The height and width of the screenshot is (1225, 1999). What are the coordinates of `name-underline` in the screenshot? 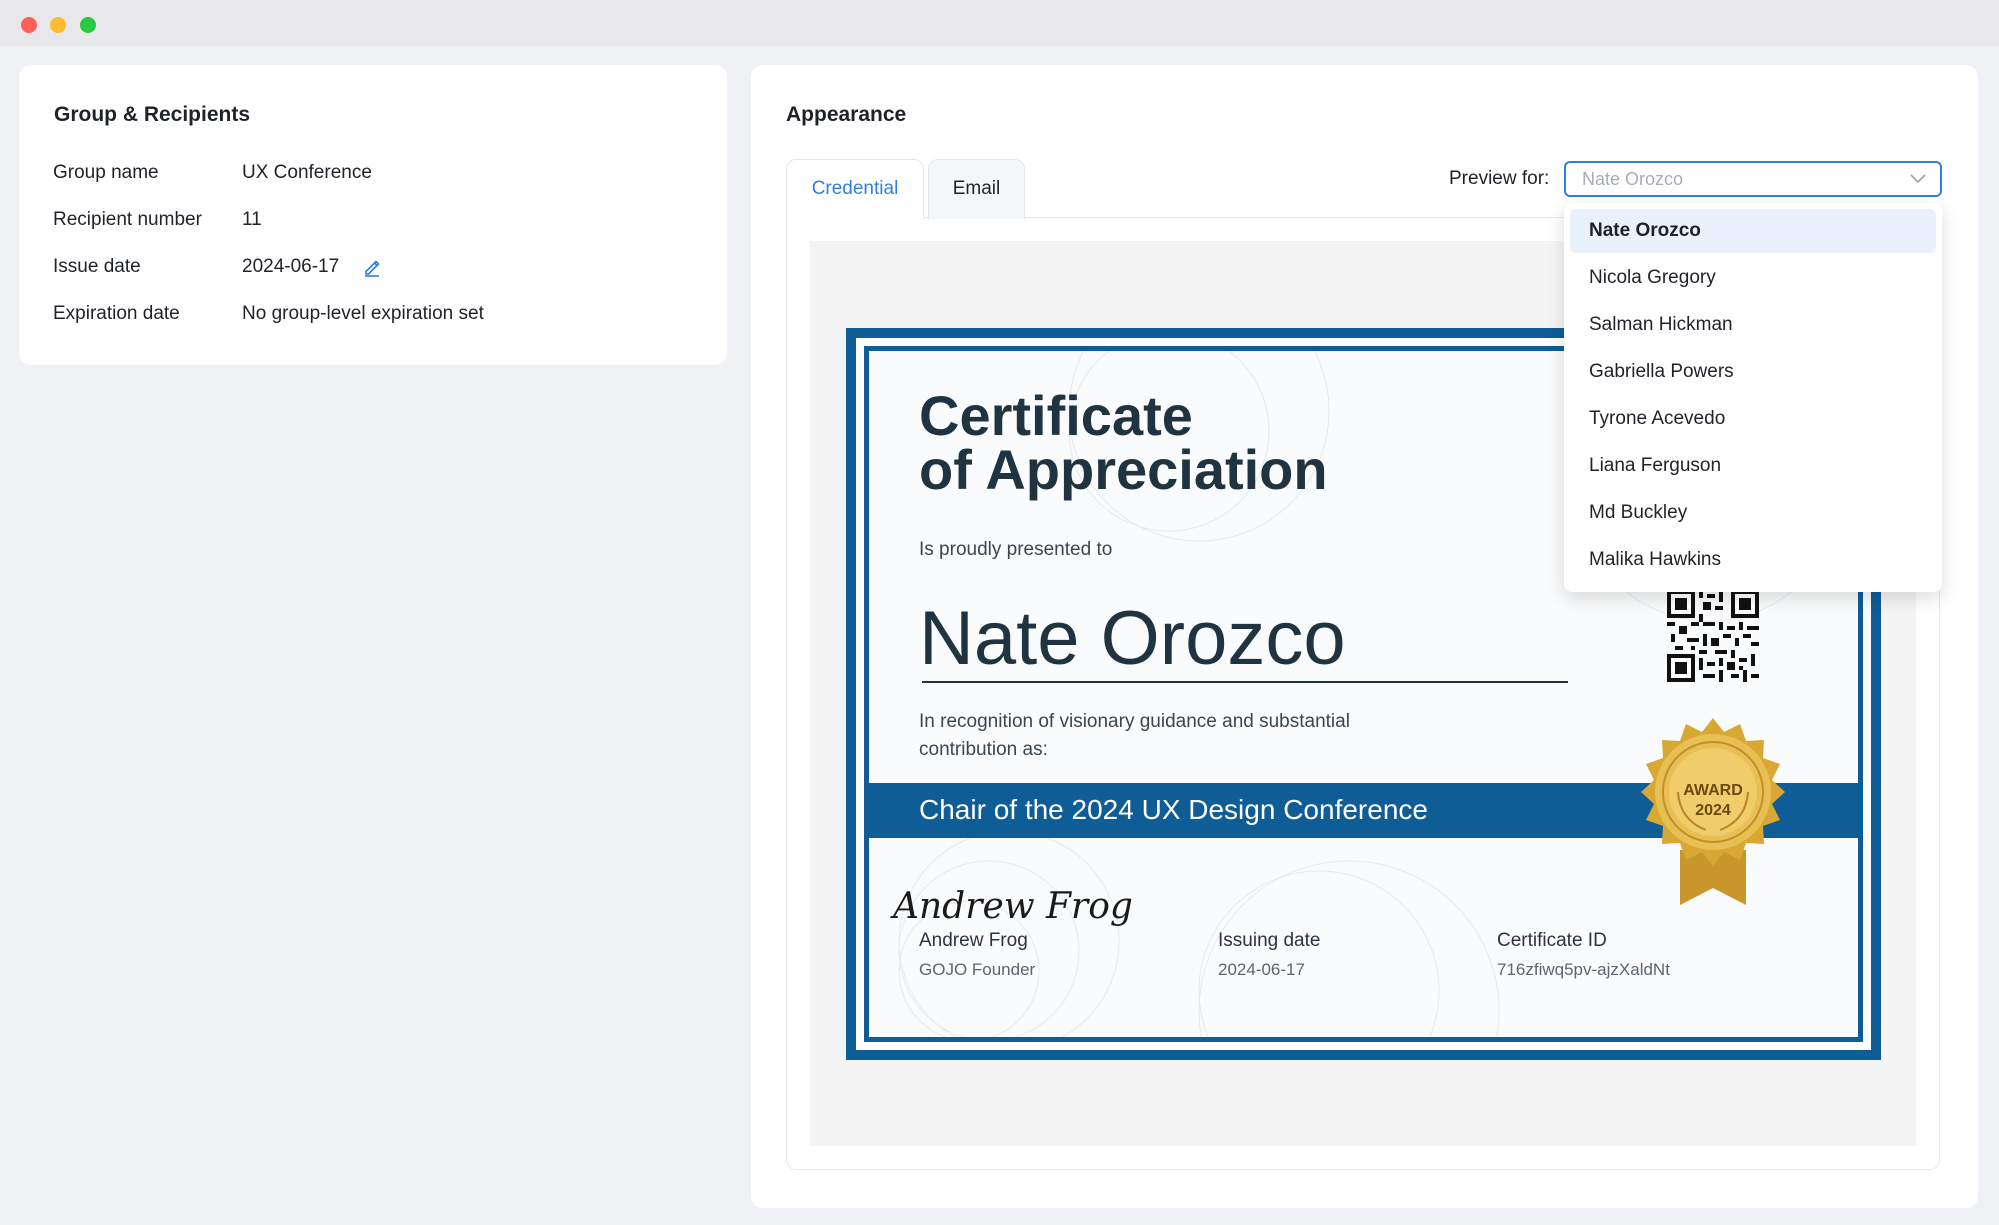 It's located at (1245, 682).